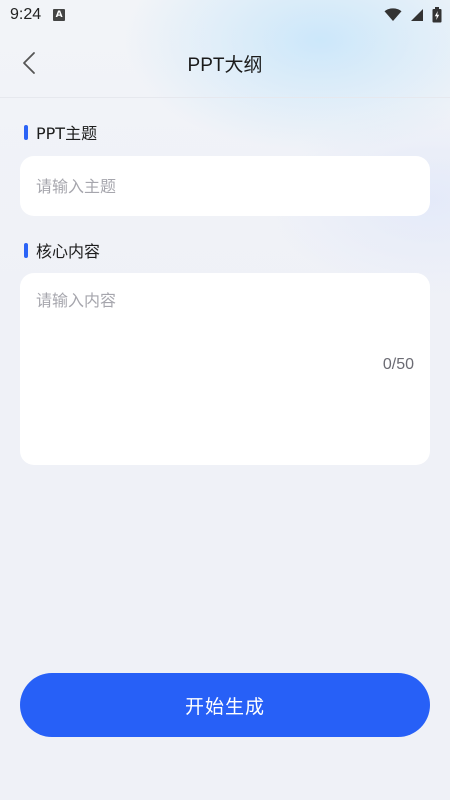 This screenshot has width=450, height=800. I want to click on topic-input, so click(225, 186).